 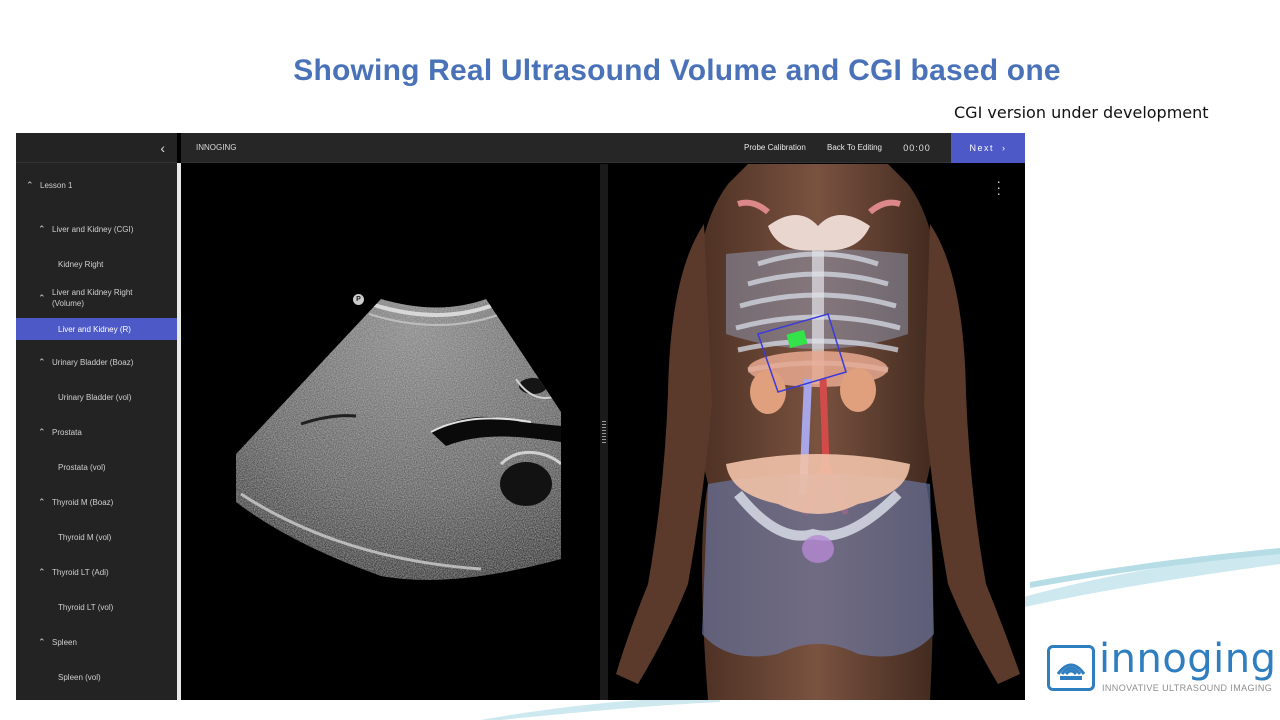 What do you see at coordinates (216, 147) in the screenshot?
I see `brand-label: INNOGING` at bounding box center [216, 147].